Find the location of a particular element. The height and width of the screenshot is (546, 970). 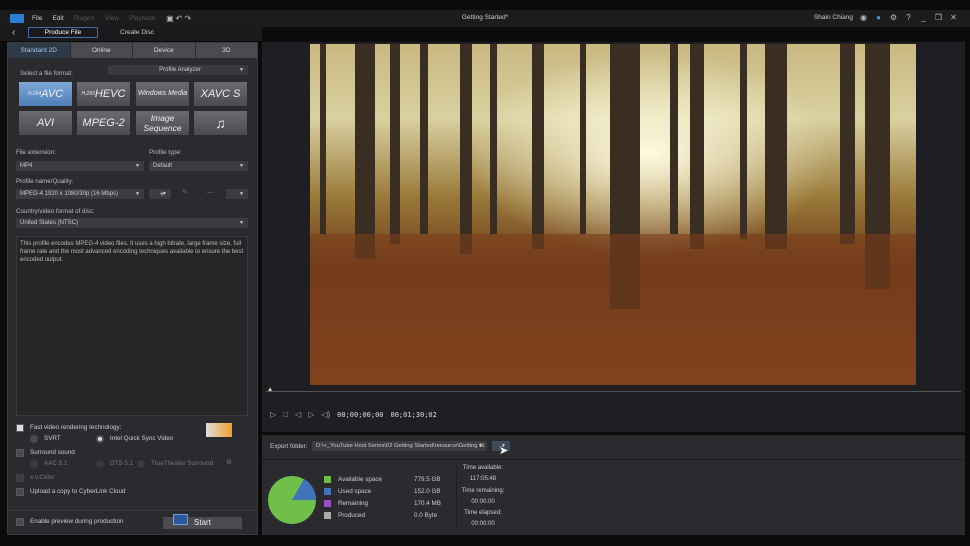

format-mpeg2: MPEG-2 is located at coordinates (103, 123).